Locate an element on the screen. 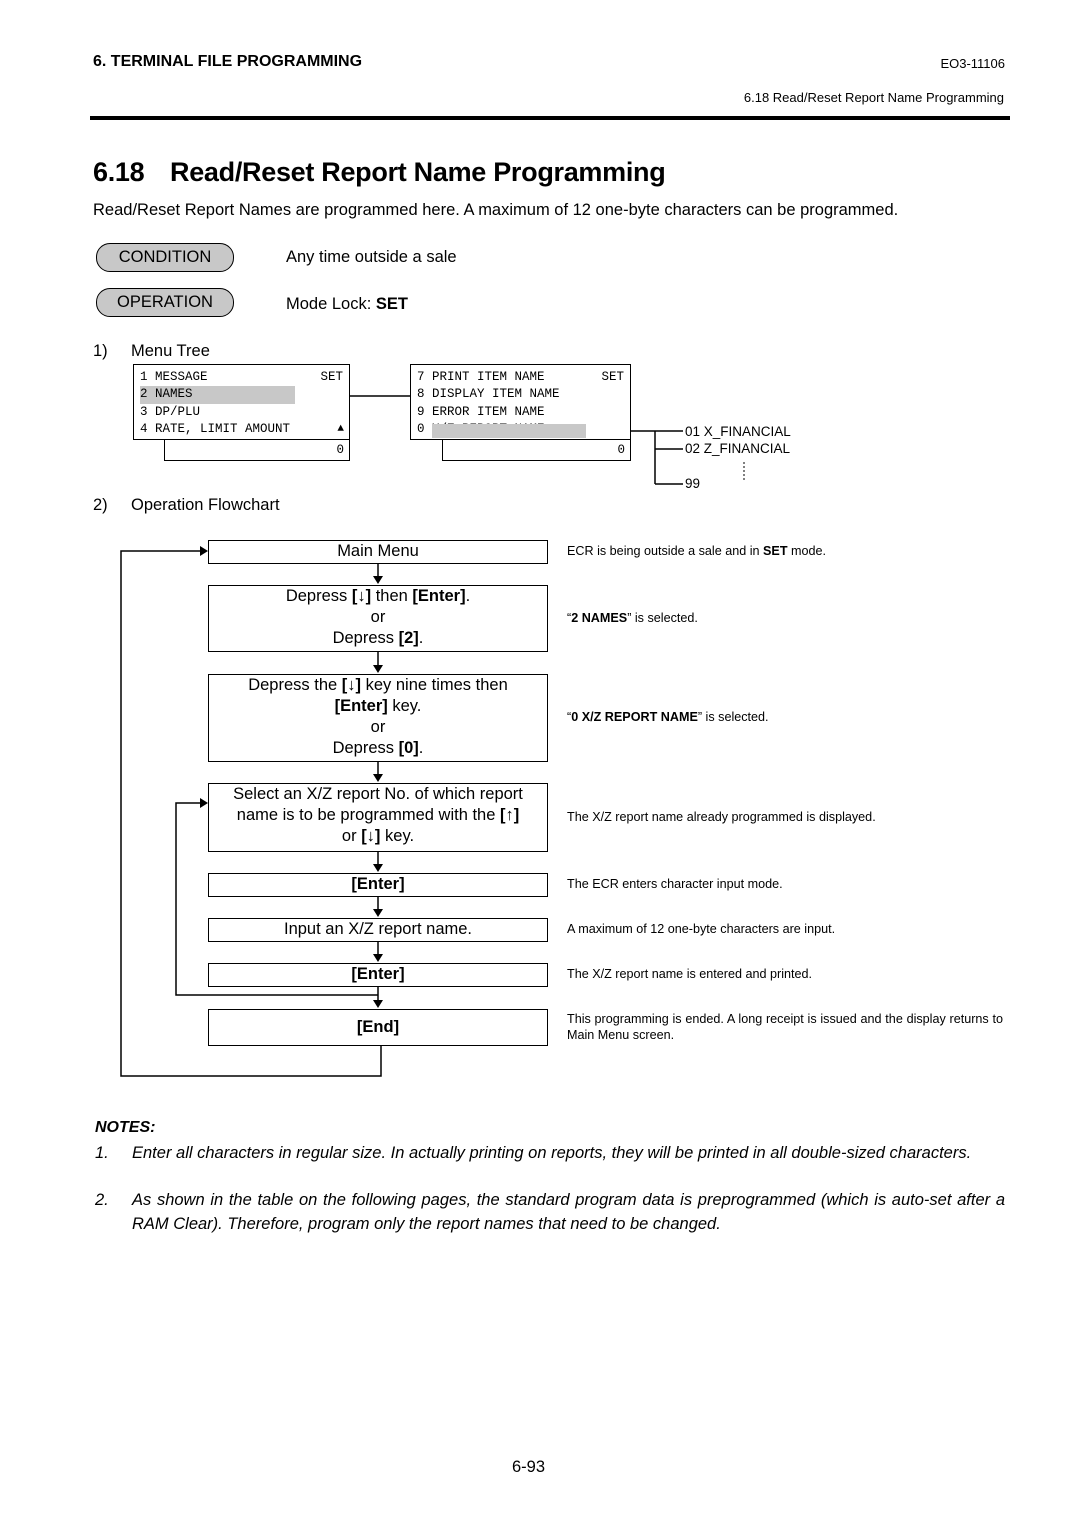 The width and height of the screenshot is (1080, 1528). flow-step-enter-confirm: [Enter] is located at coordinates (378, 975).